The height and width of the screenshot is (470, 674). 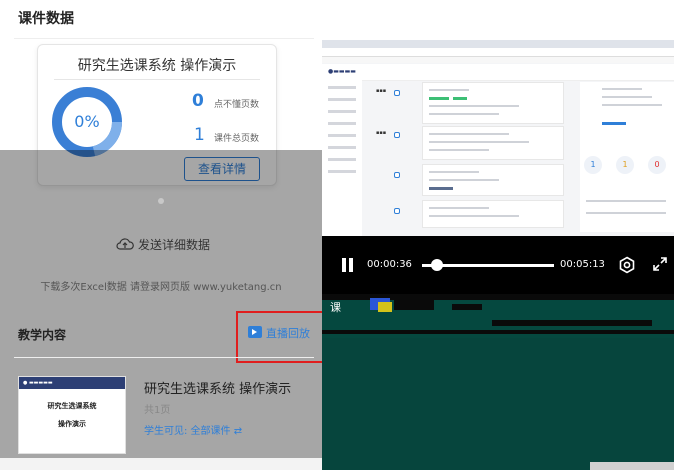 What do you see at coordinates (174, 244) in the screenshot?
I see `send-data-label: 发送详细数据` at bounding box center [174, 244].